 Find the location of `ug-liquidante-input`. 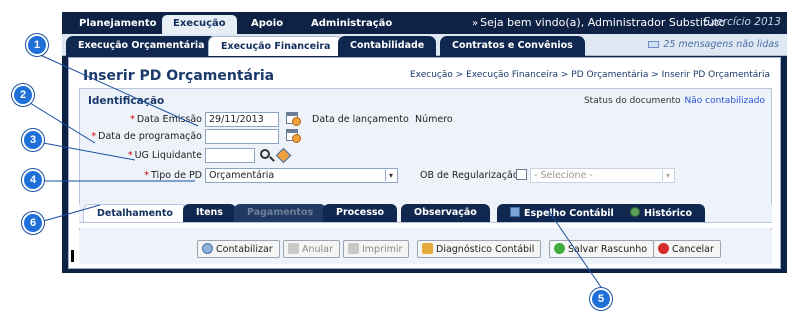

ug-liquidante-input is located at coordinates (230, 155).